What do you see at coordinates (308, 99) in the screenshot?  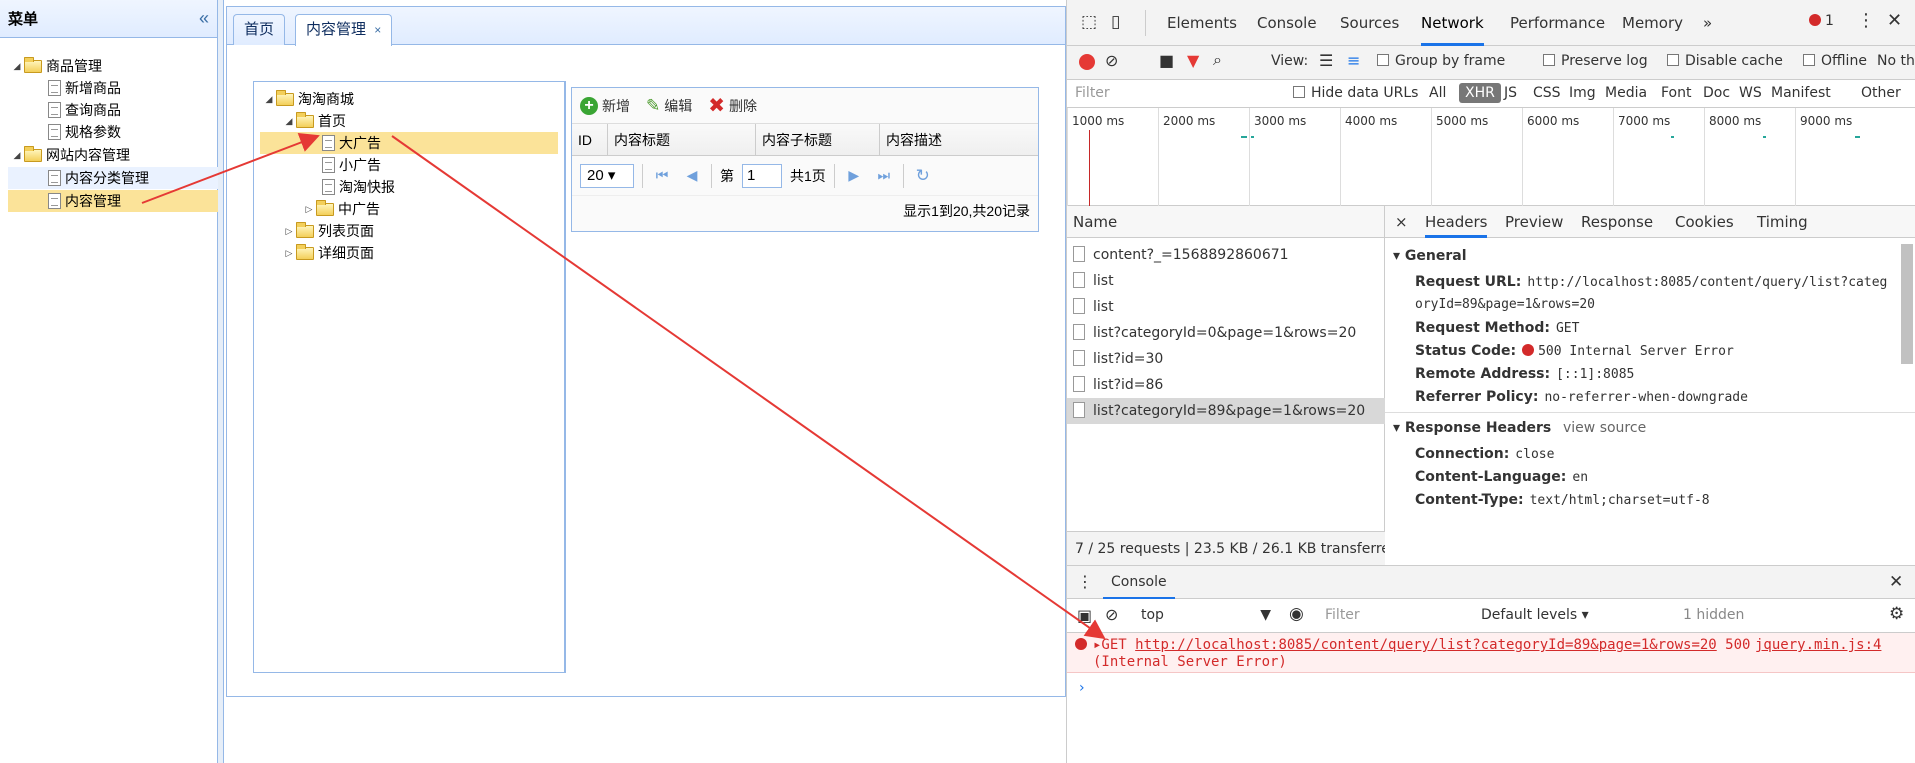 I see `tree-node-root: ◢ 淘淘商城` at bounding box center [308, 99].